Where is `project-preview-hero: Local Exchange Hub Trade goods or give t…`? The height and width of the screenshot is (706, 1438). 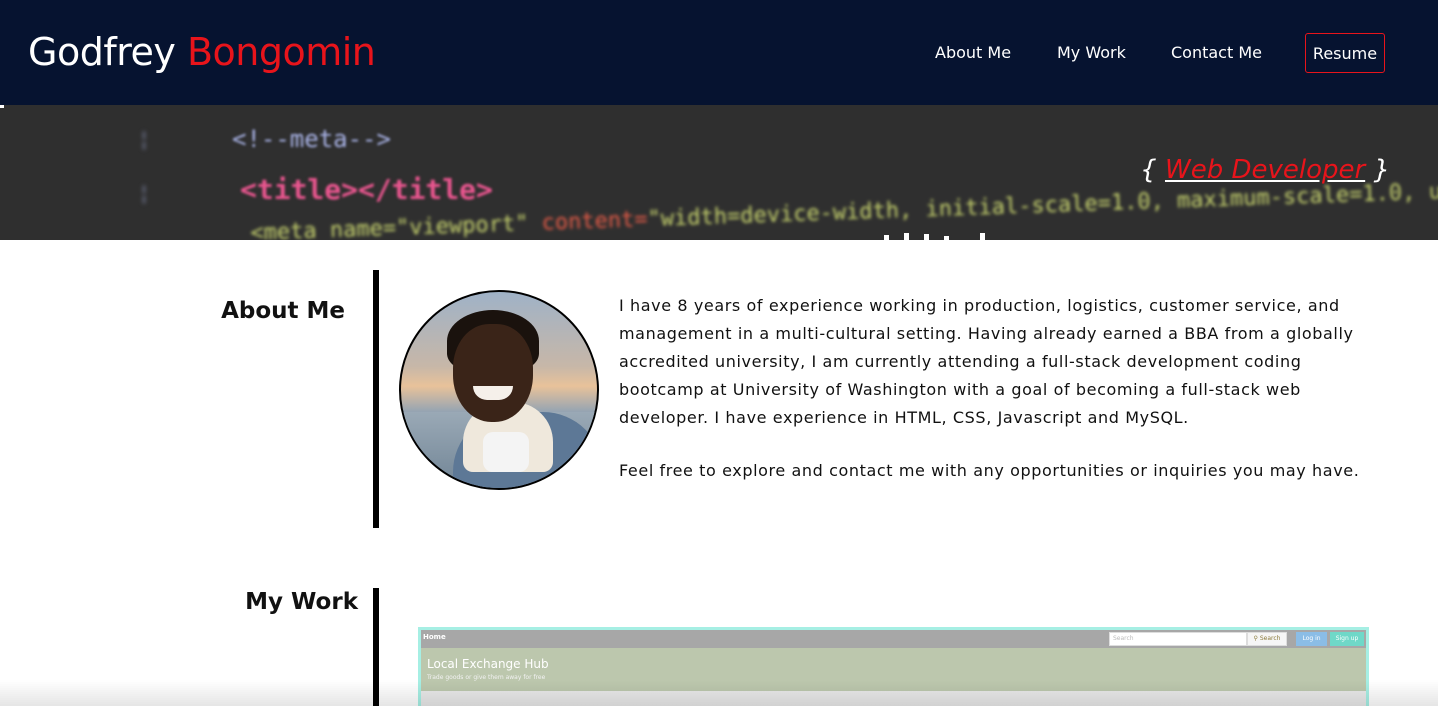 project-preview-hero: Local Exchange Hub Trade goods or give t… is located at coordinates (893, 669).